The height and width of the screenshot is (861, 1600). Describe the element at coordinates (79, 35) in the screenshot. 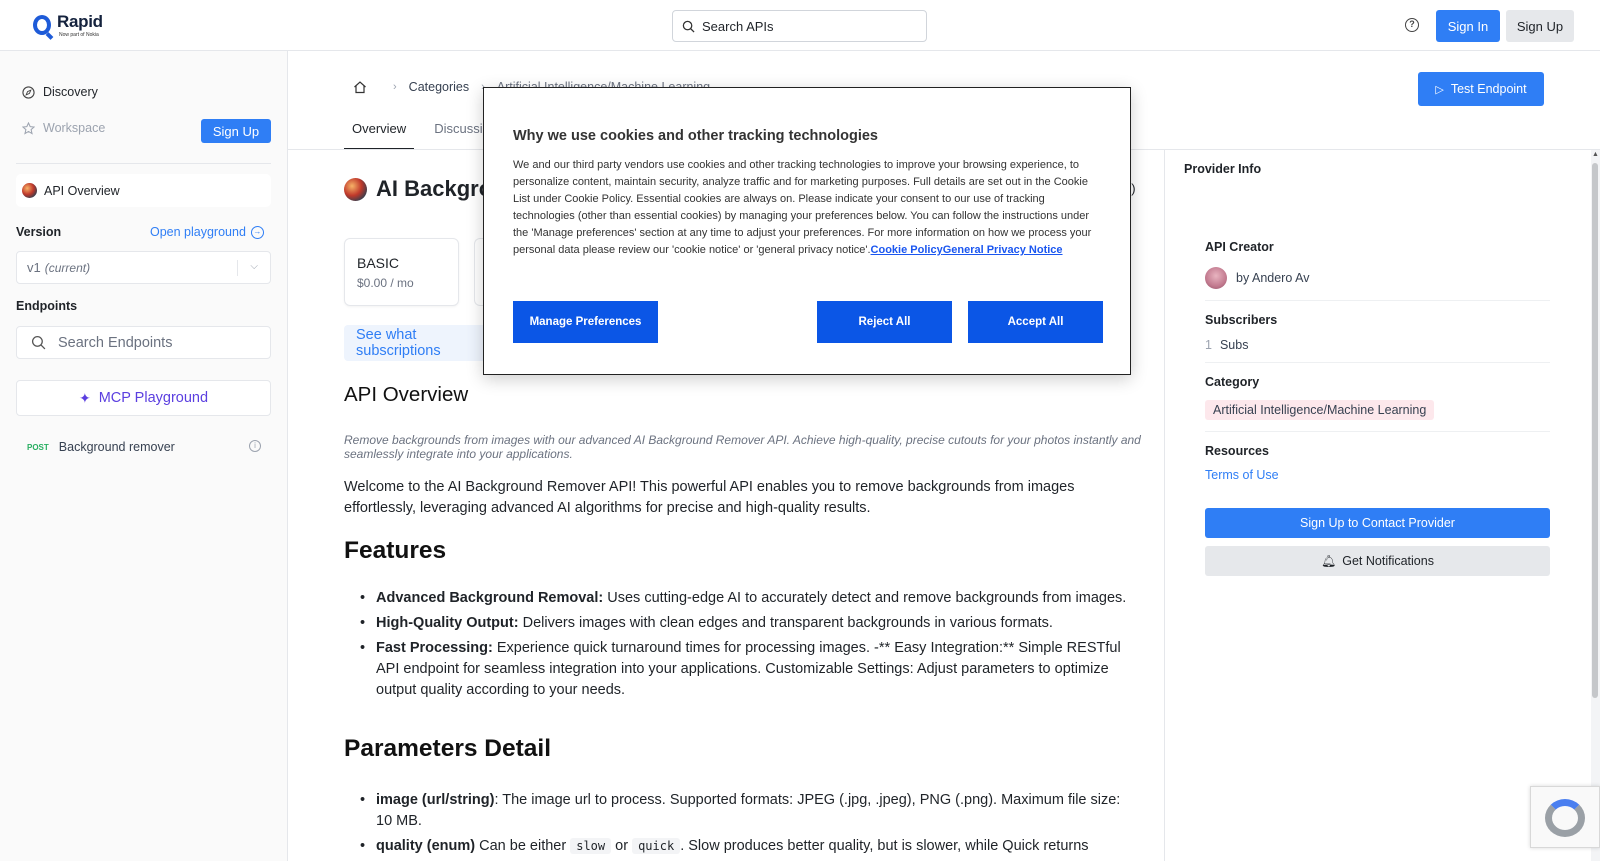

I see `logo-subtitle: Now part of Nokia` at that location.